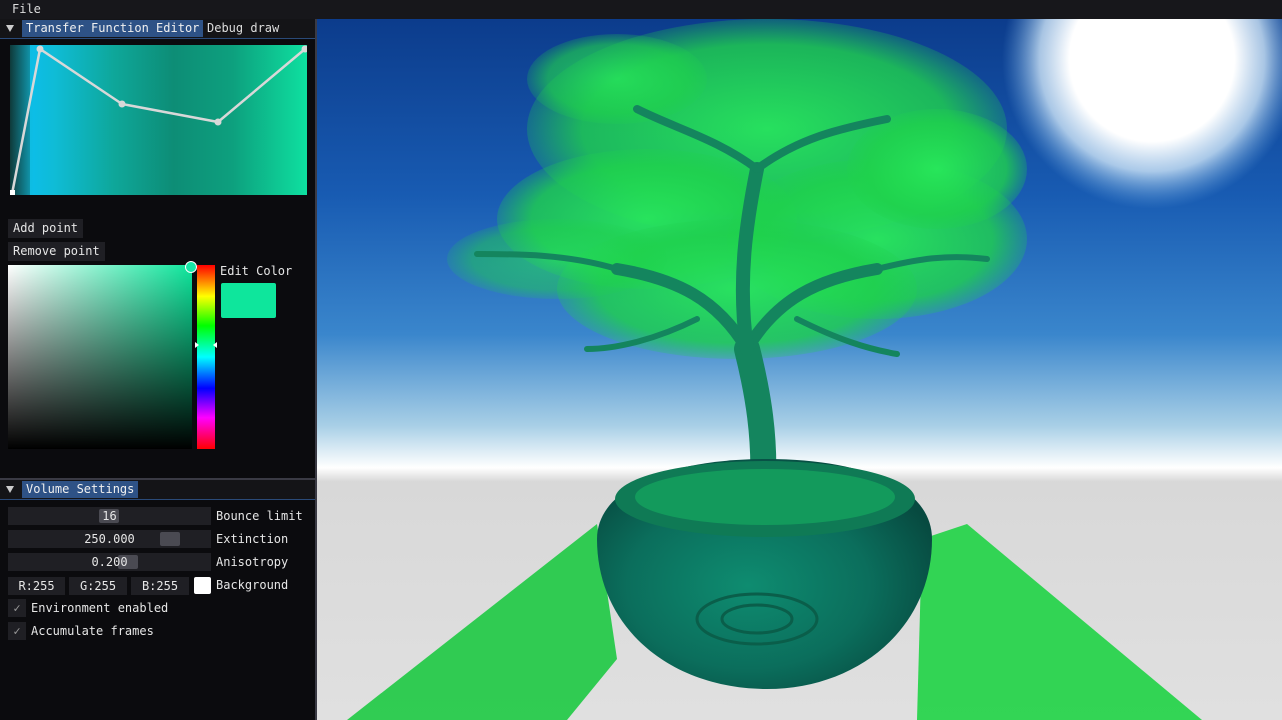 The height and width of the screenshot is (720, 1282). Describe the element at coordinates (100, 357) in the screenshot. I see `saturation-value-picker` at that location.